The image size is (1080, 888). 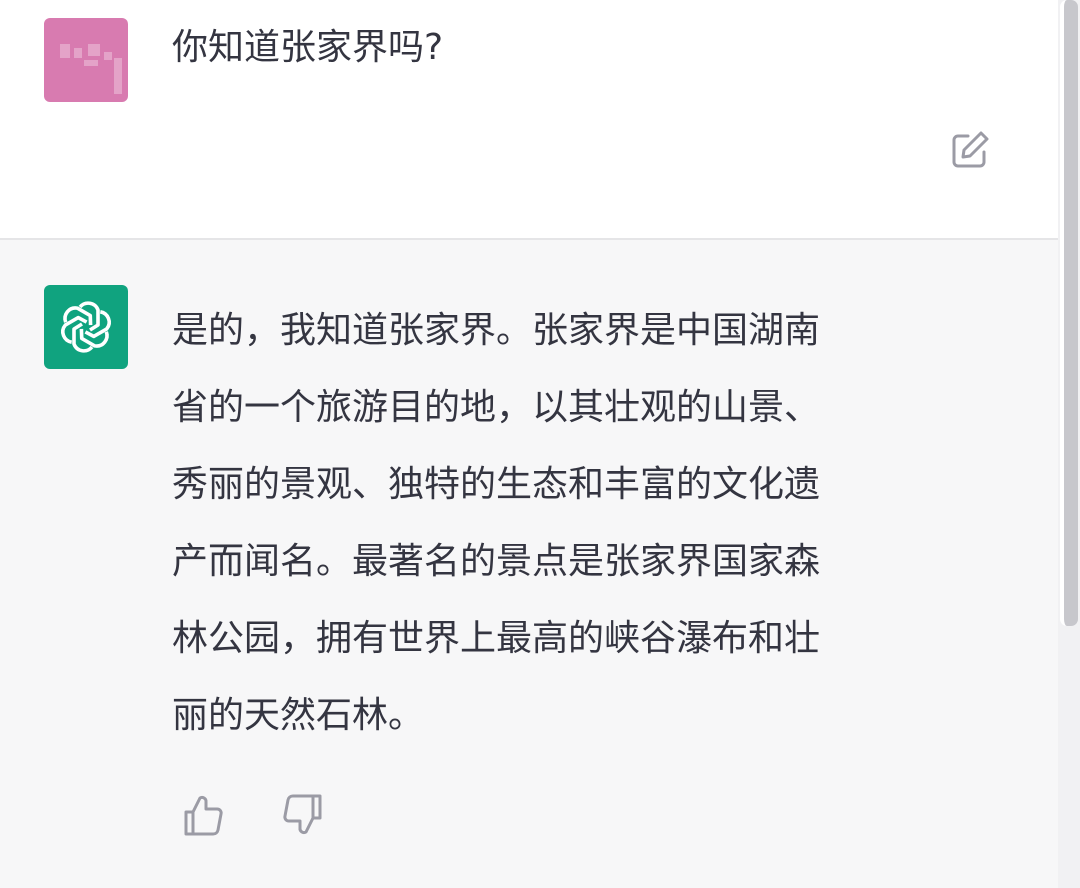 What do you see at coordinates (308, 47) in the screenshot?
I see `user-message-text: 你知道张家界吗?` at bounding box center [308, 47].